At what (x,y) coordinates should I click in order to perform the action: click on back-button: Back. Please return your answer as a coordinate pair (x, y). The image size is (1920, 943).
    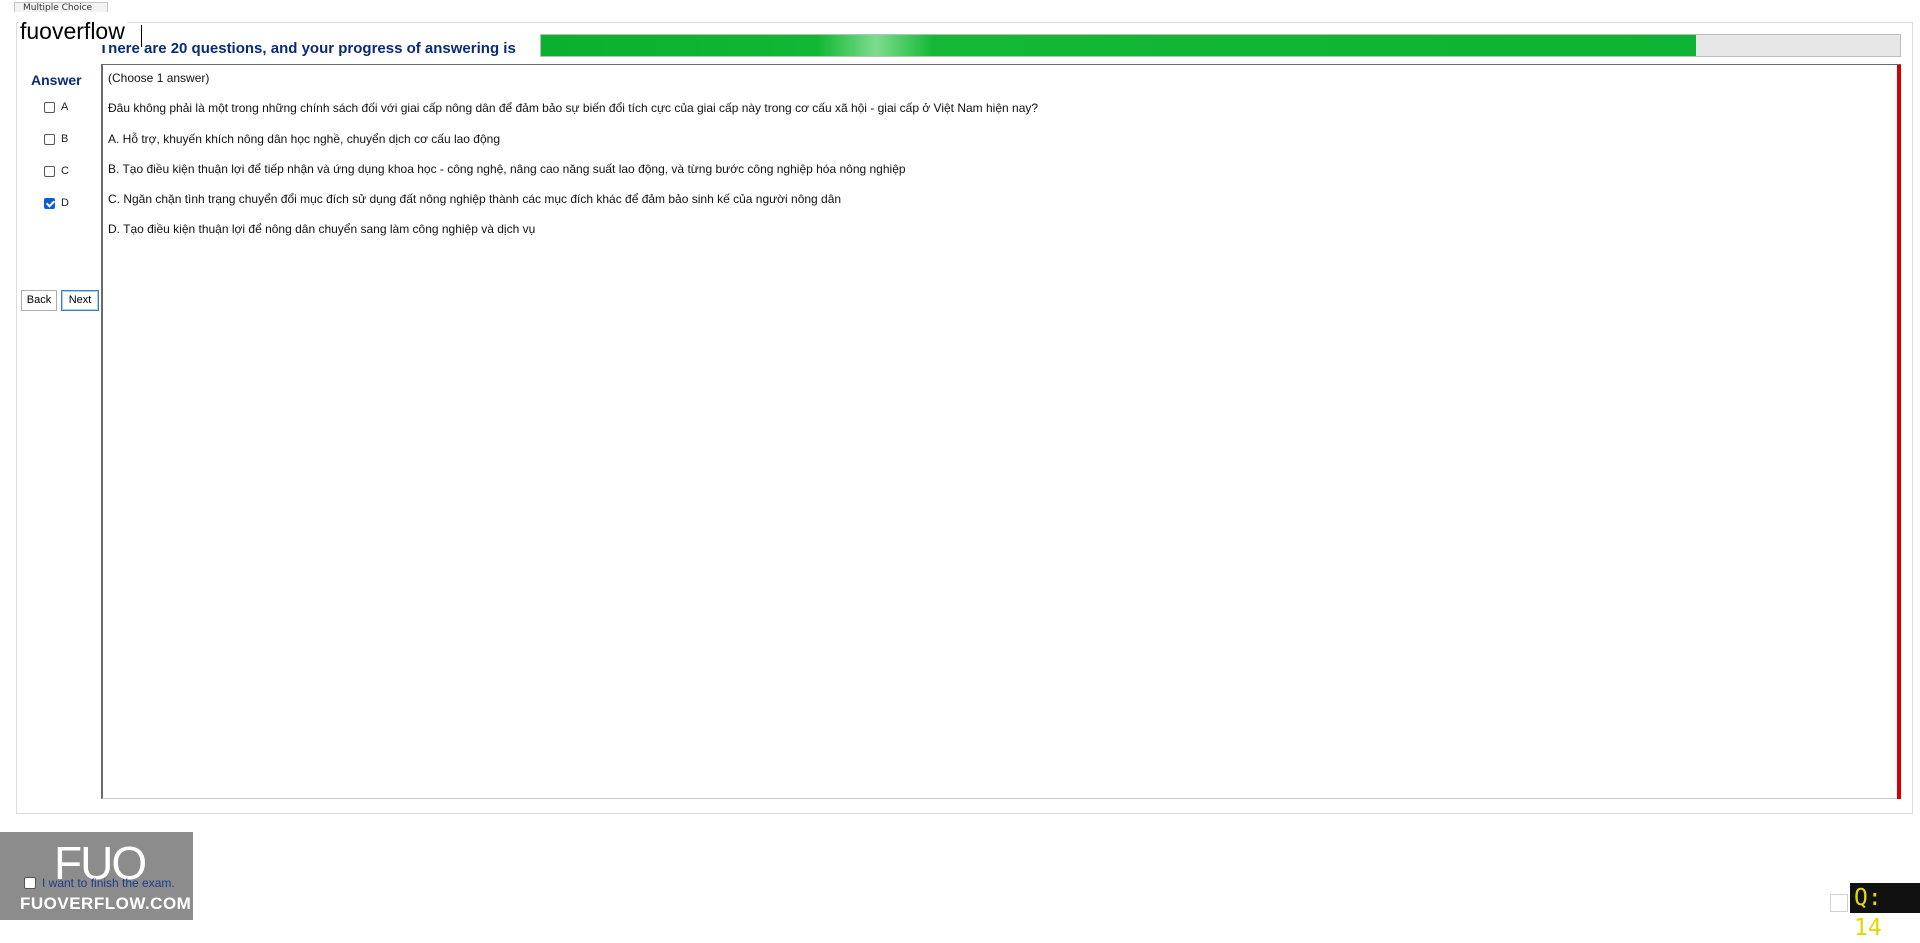
    Looking at the image, I should click on (39, 300).